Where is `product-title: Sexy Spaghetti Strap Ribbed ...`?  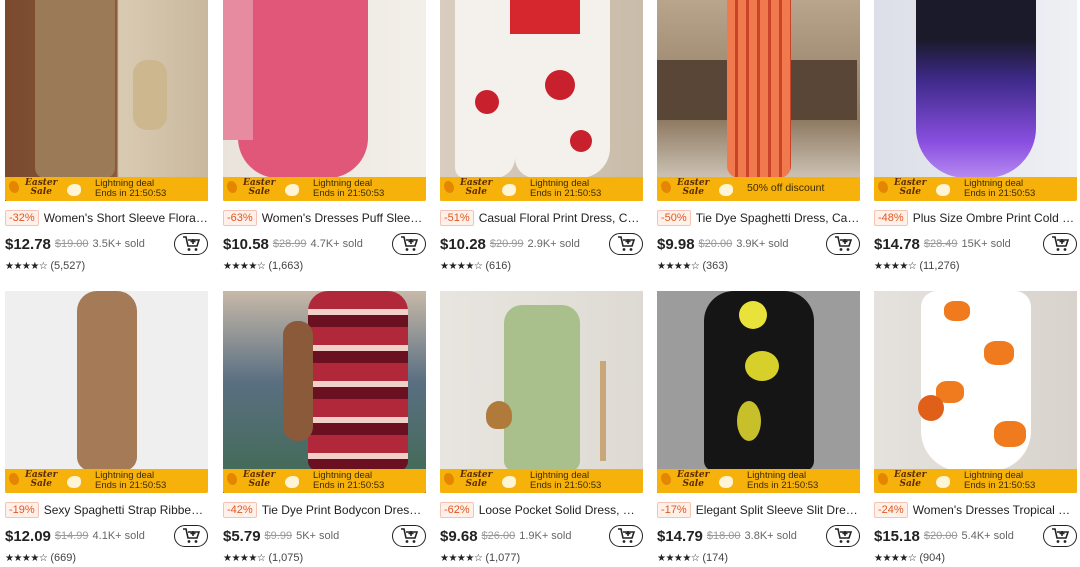 product-title: Sexy Spaghetti Strap Ribbed ... is located at coordinates (126, 510).